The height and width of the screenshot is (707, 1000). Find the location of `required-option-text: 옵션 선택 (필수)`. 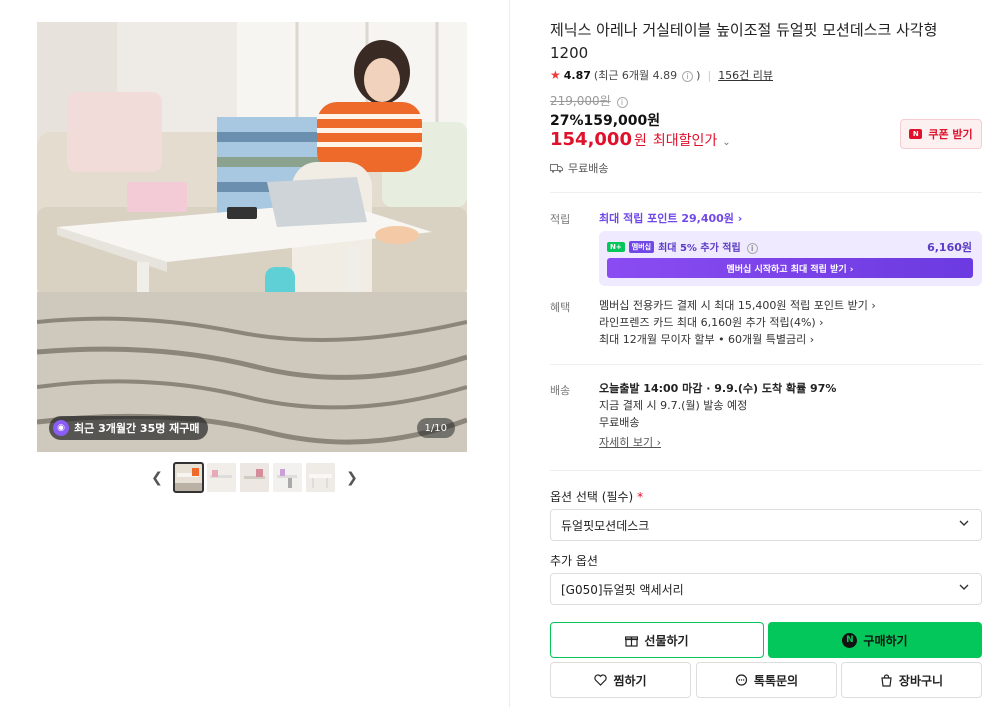

required-option-text: 옵션 선택 (필수) is located at coordinates (592, 497).